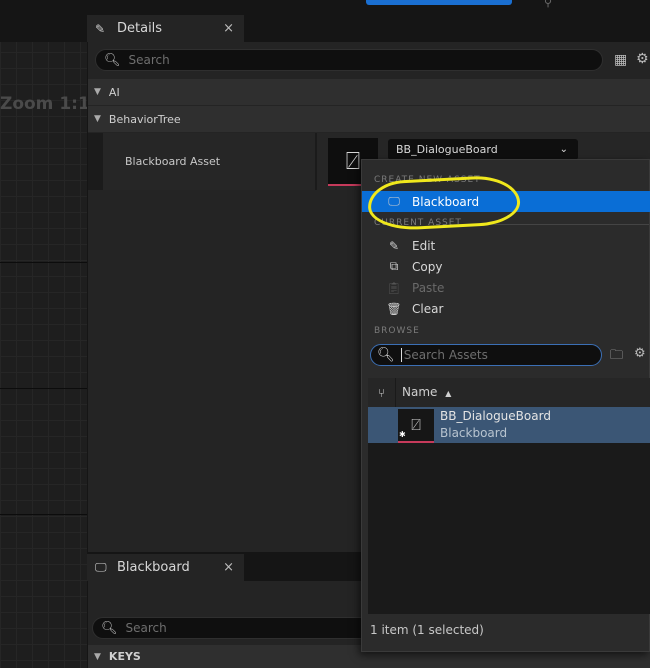 The image size is (650, 668). I want to click on category-ai: ▼ AI, so click(369, 92).